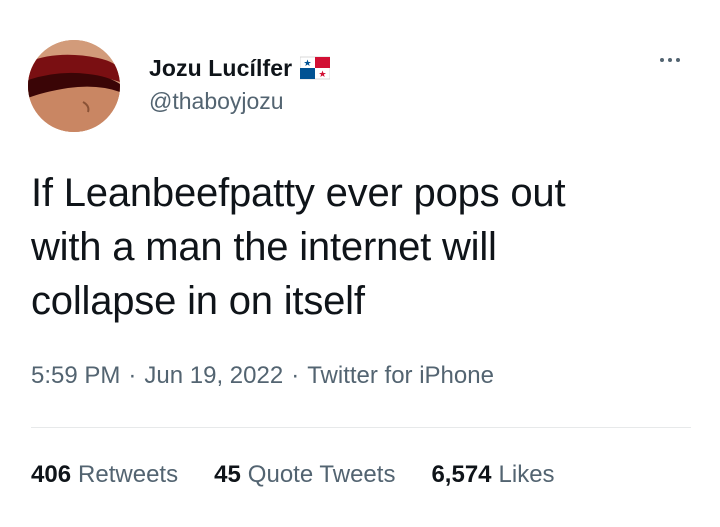 This screenshot has height=527, width=720. I want to click on quote-tweets-stat: 45 Quote Tweets, so click(304, 475).